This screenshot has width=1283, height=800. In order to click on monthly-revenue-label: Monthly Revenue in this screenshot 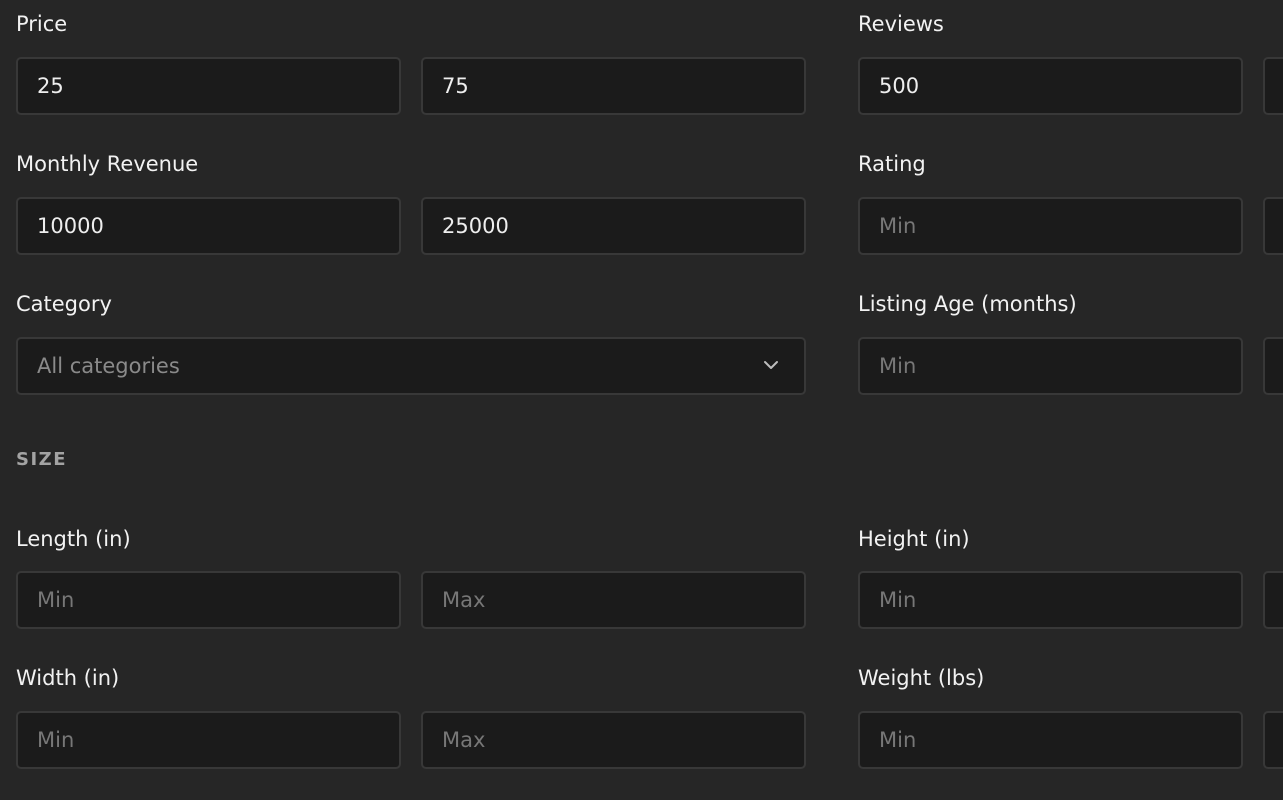, I will do `click(107, 164)`.